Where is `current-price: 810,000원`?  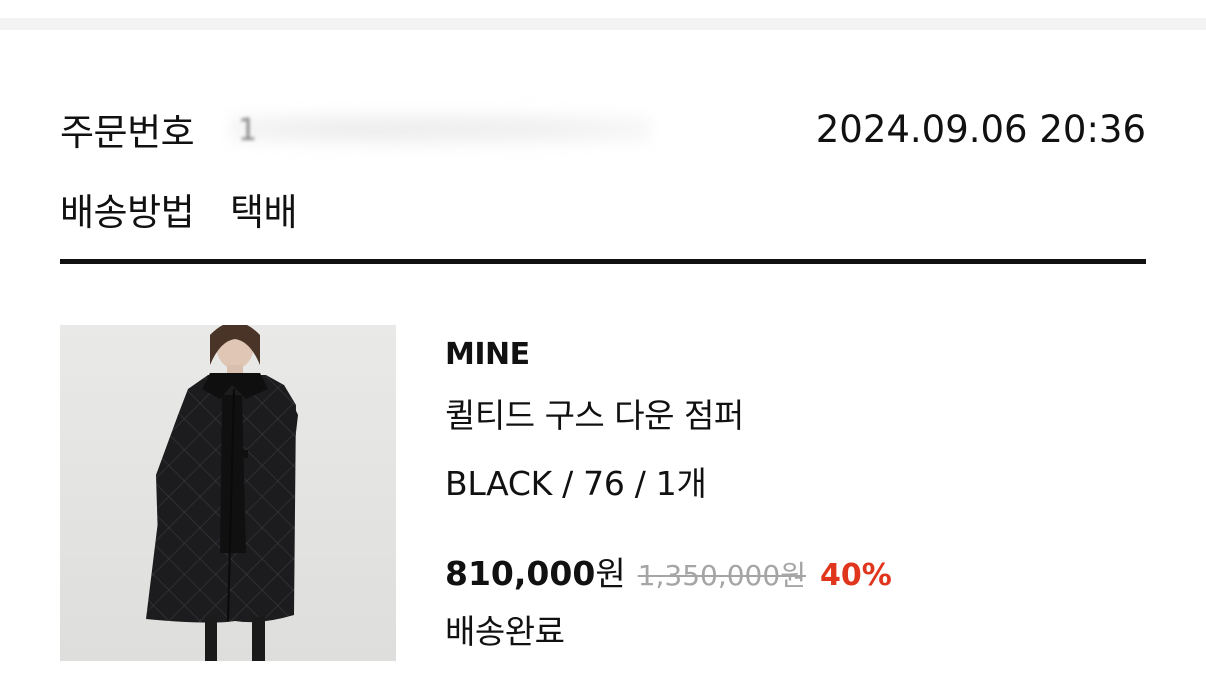
current-price: 810,000원 is located at coordinates (535, 571).